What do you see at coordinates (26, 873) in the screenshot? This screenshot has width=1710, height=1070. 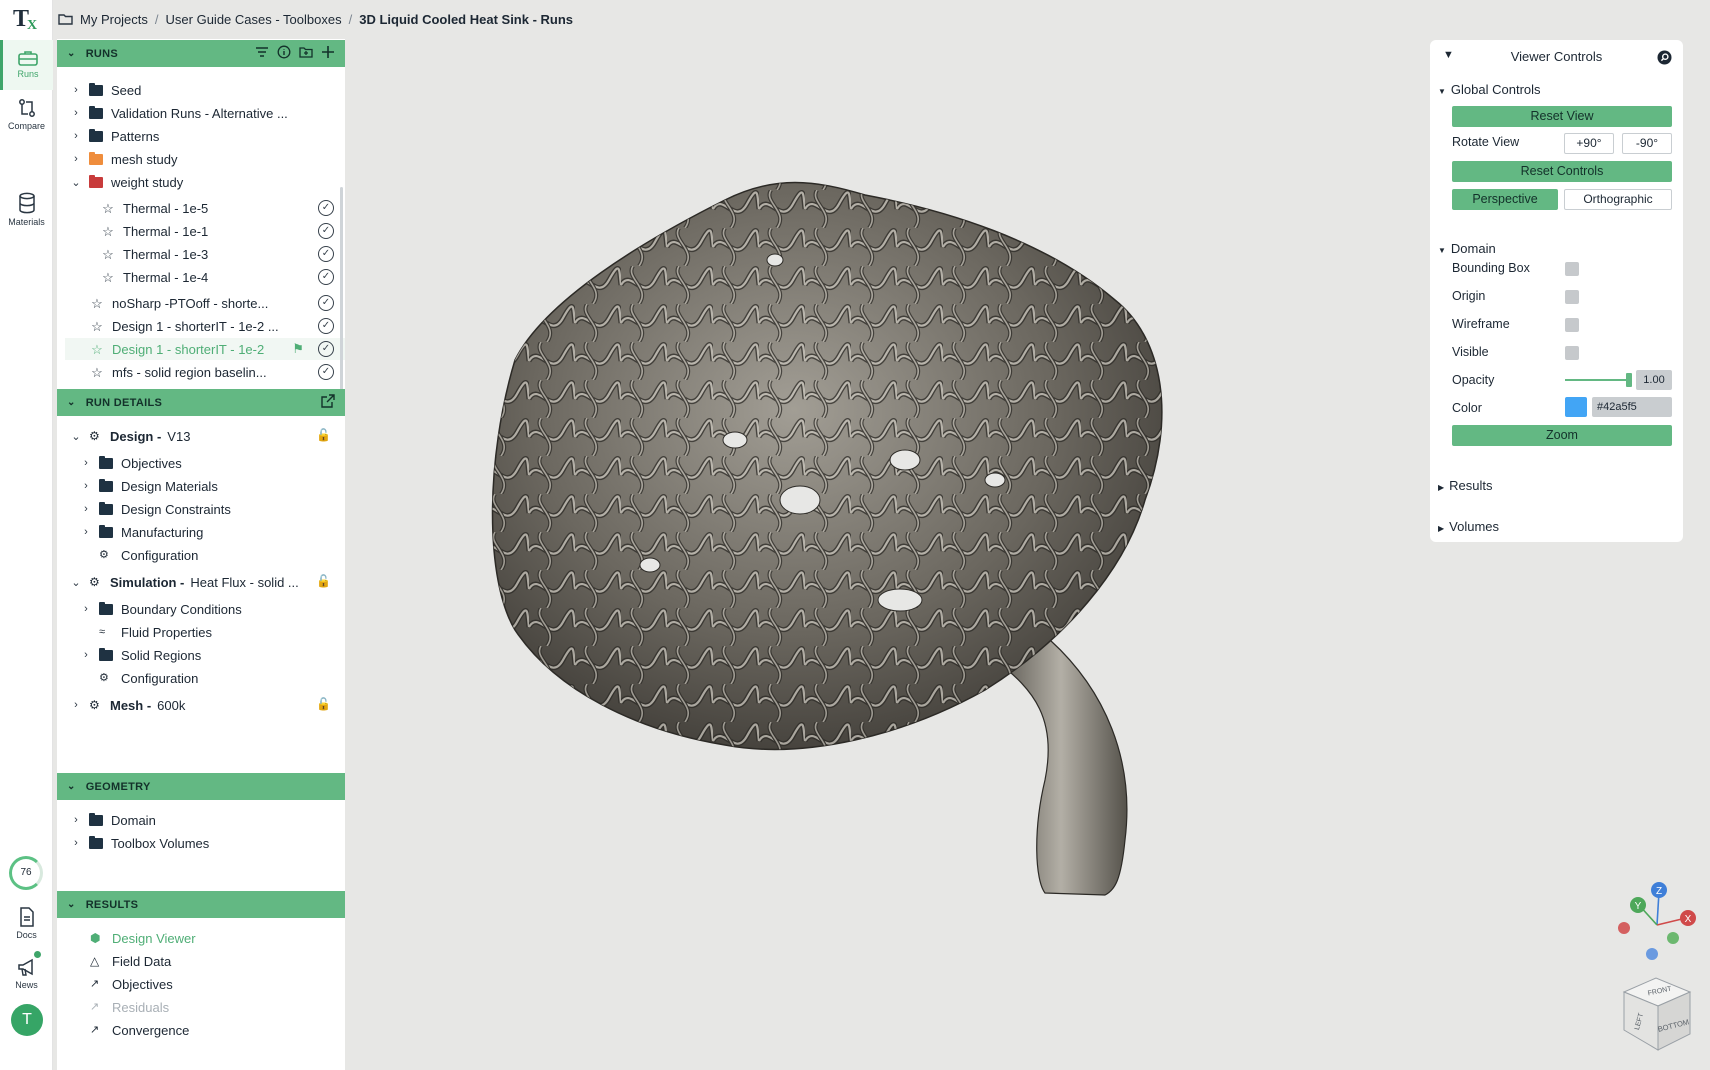 I see `progress-gauge: 76` at bounding box center [26, 873].